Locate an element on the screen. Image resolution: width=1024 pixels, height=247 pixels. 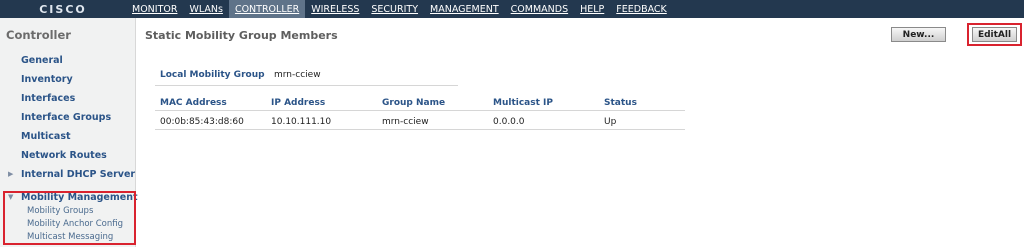
collapsed-arrow-icon: ▶ is located at coordinates (10, 174).